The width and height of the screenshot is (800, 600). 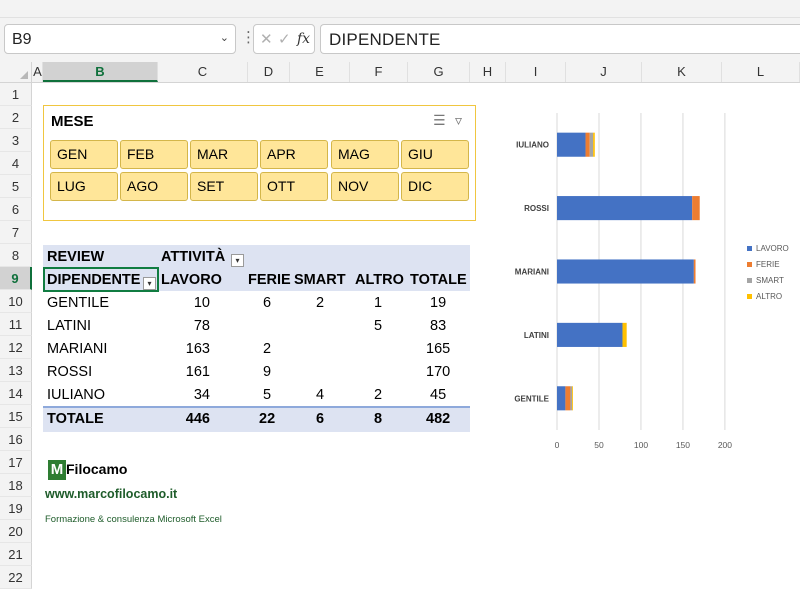 I want to click on cell-altro: 1, so click(x=378, y=303).